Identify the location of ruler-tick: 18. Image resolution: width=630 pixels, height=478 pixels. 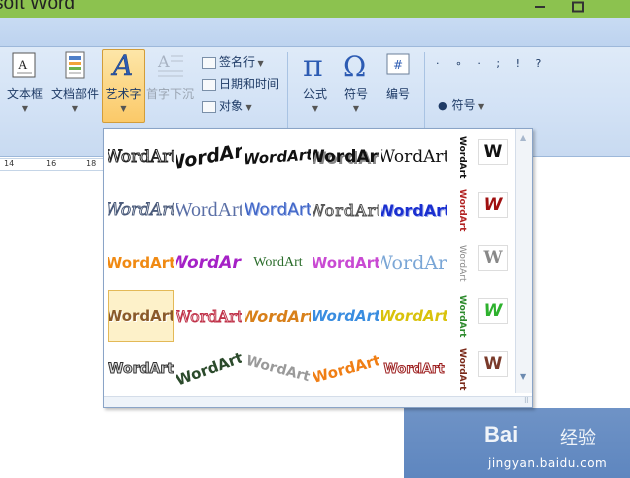
(91, 163).